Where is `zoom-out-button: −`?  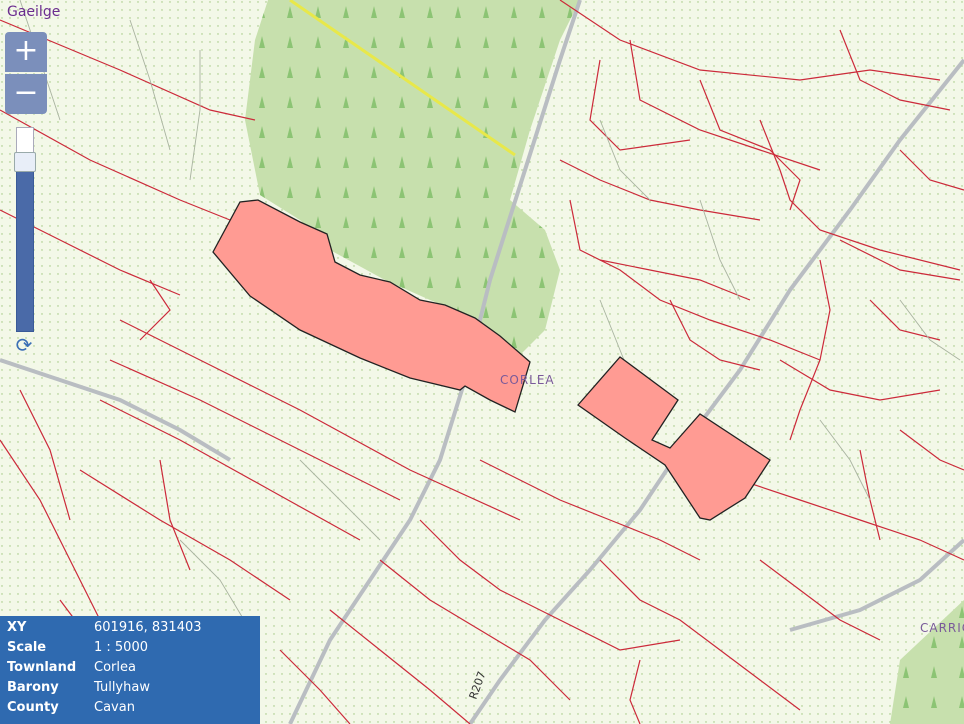 zoom-out-button: − is located at coordinates (26, 94).